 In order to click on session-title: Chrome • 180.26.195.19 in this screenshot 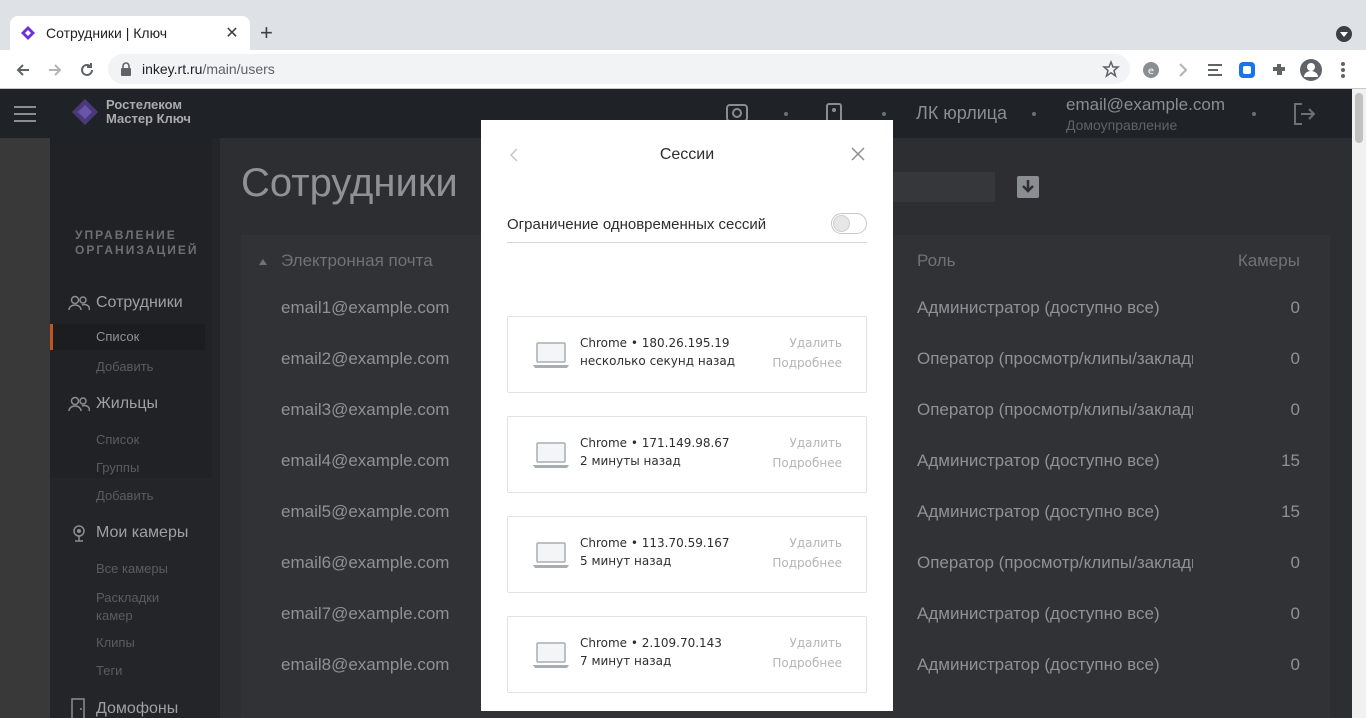, I will do `click(655, 343)`.